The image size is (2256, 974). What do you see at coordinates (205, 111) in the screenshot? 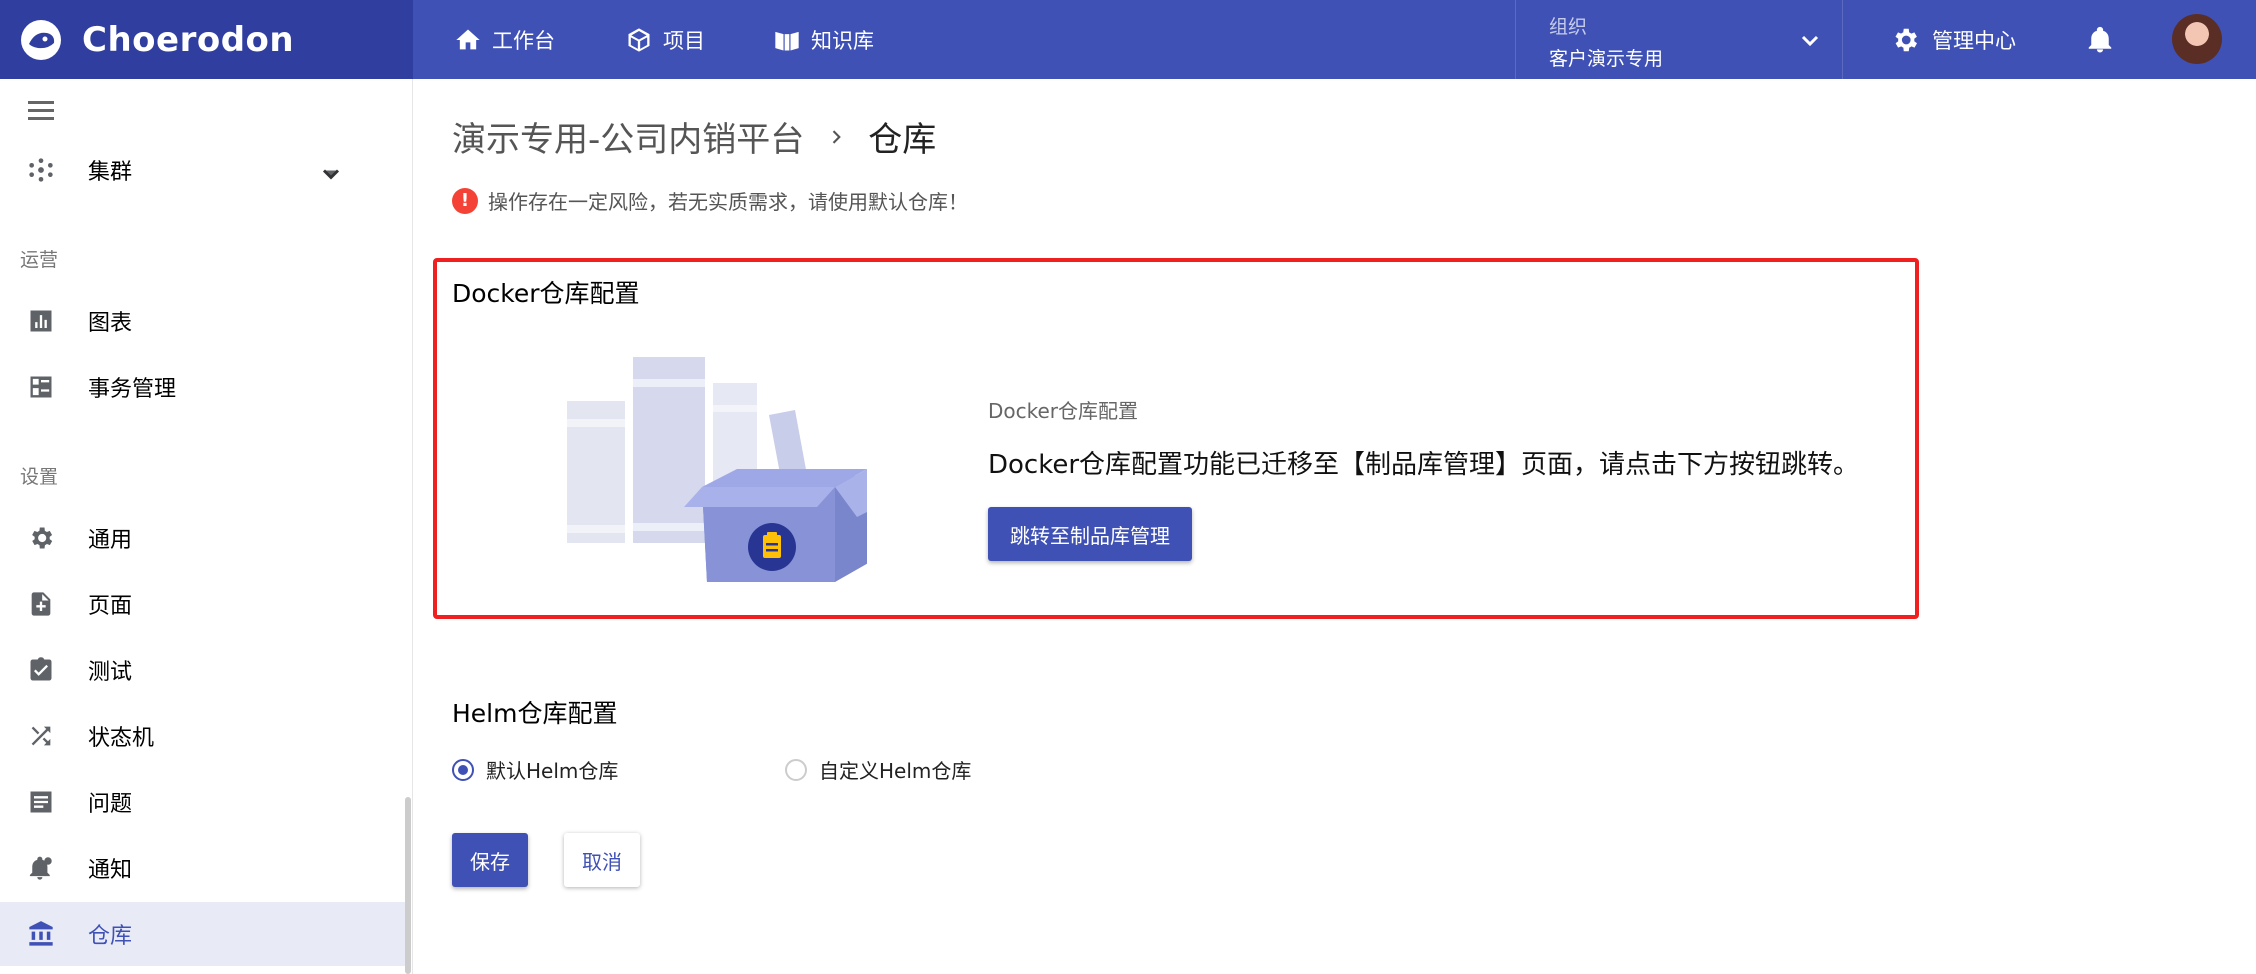
I see `sidebar-item-cluster` at bounding box center [205, 111].